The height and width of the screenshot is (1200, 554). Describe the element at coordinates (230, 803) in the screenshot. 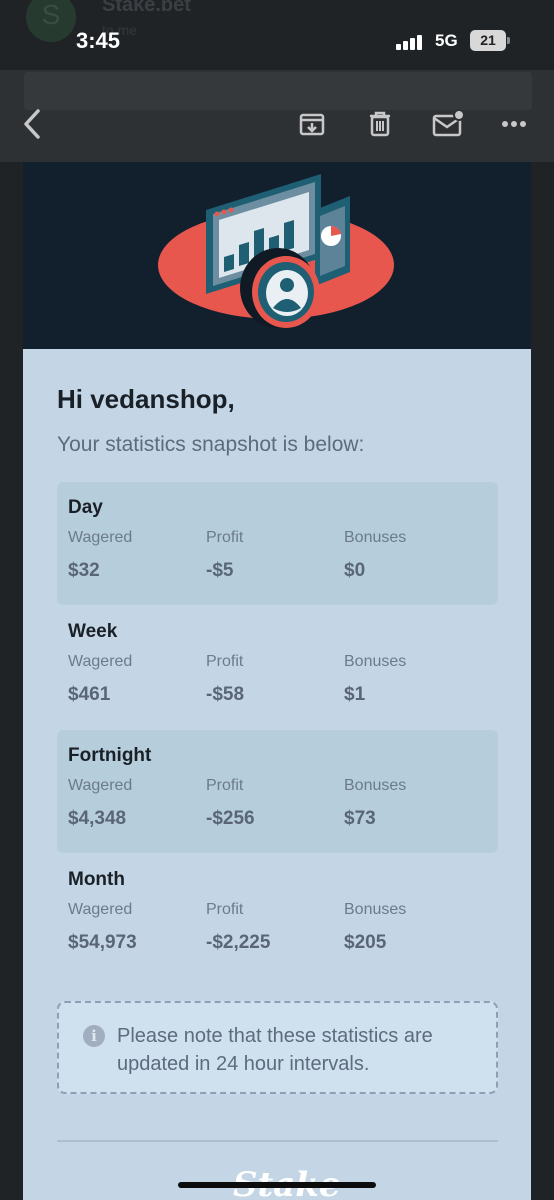

I see `profit-column: Profit -$256` at that location.